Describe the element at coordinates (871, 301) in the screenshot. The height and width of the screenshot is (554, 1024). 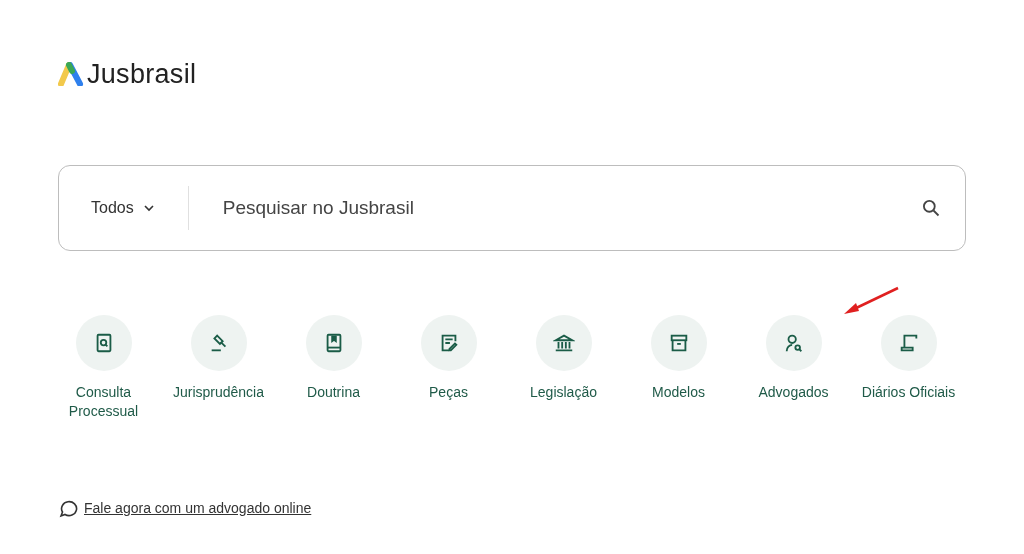
I see `annotation-arrow` at that location.